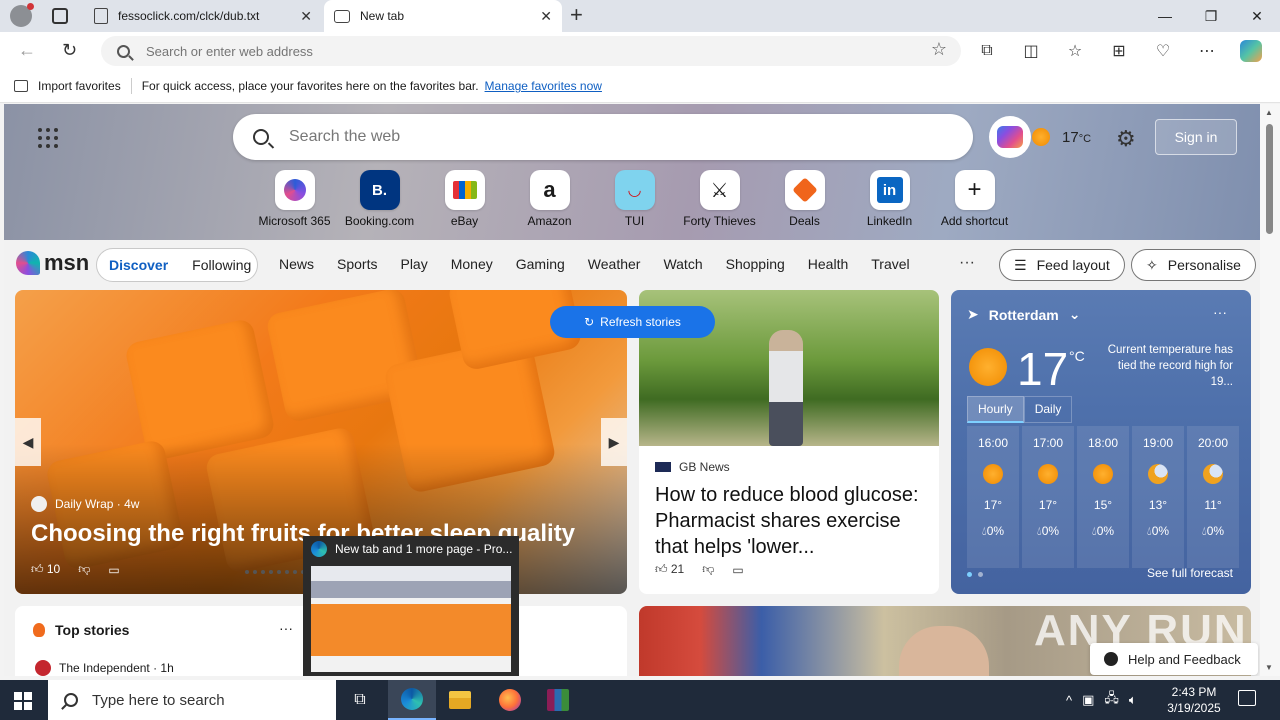 Image resolution: width=1280 pixels, height=720 pixels. Describe the element at coordinates (1163, 51) in the screenshot. I see `performance-icon: ♡` at that location.